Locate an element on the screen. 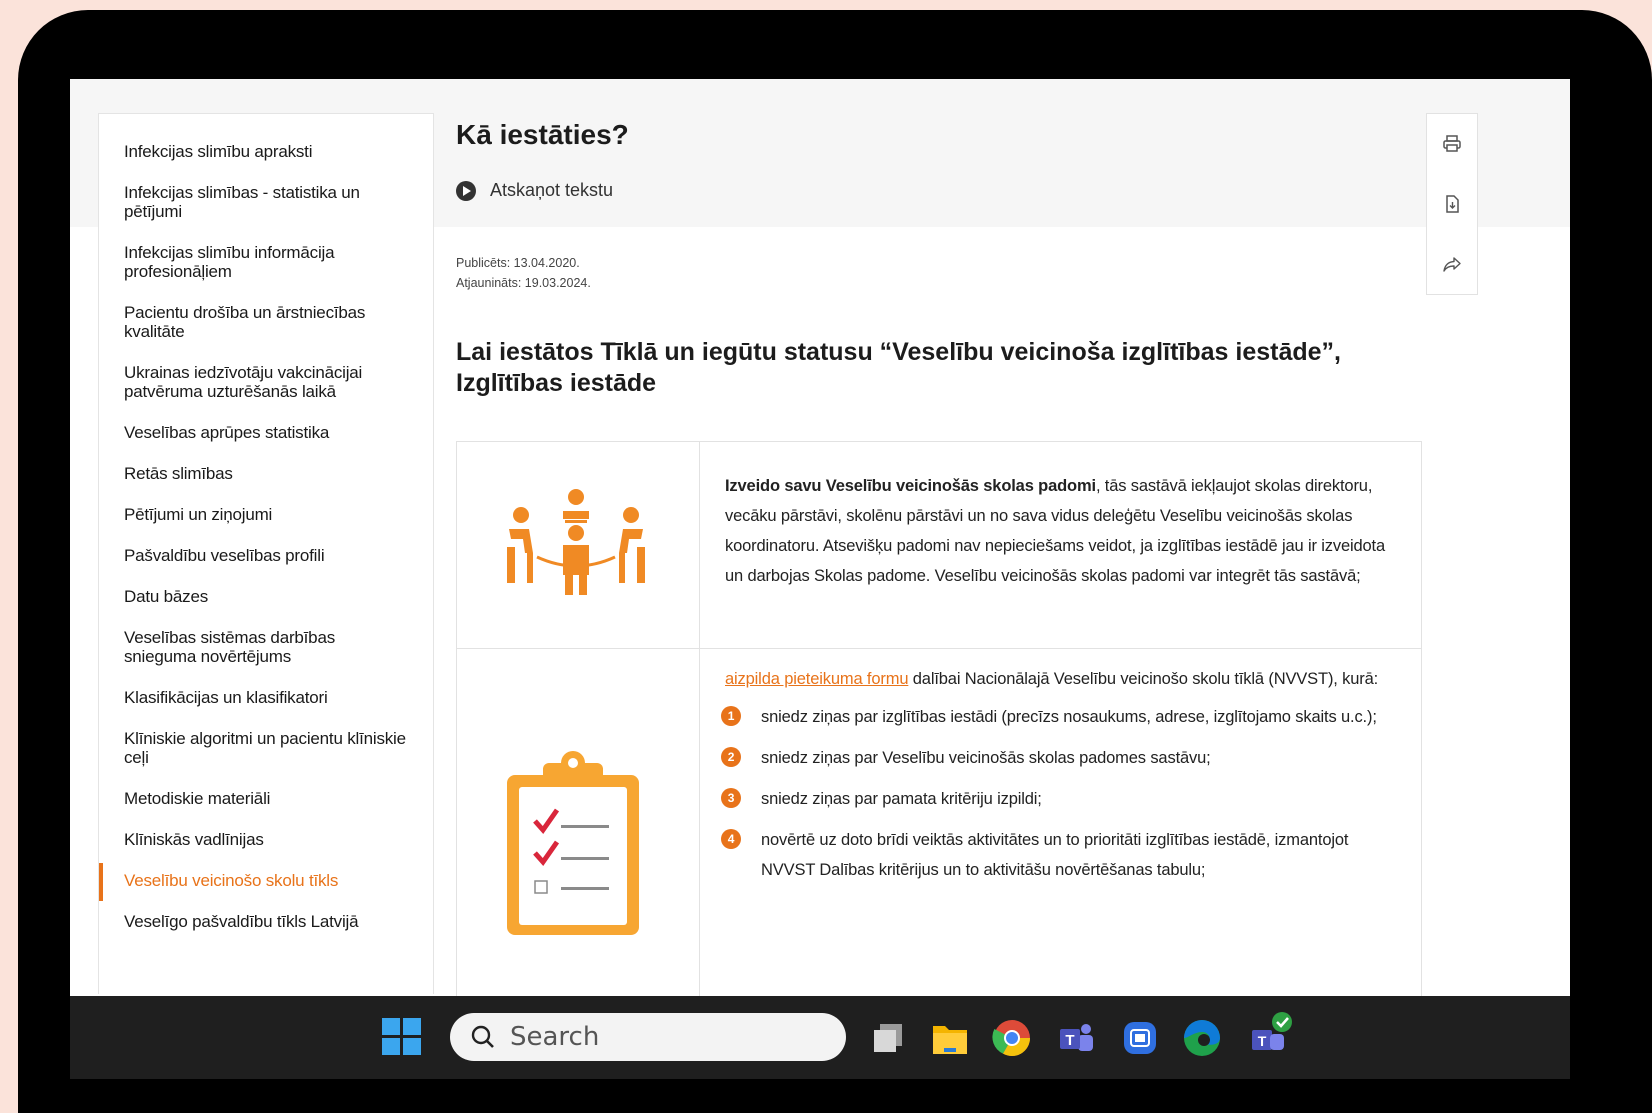  file-explorer-icon is located at coordinates (950, 1038).